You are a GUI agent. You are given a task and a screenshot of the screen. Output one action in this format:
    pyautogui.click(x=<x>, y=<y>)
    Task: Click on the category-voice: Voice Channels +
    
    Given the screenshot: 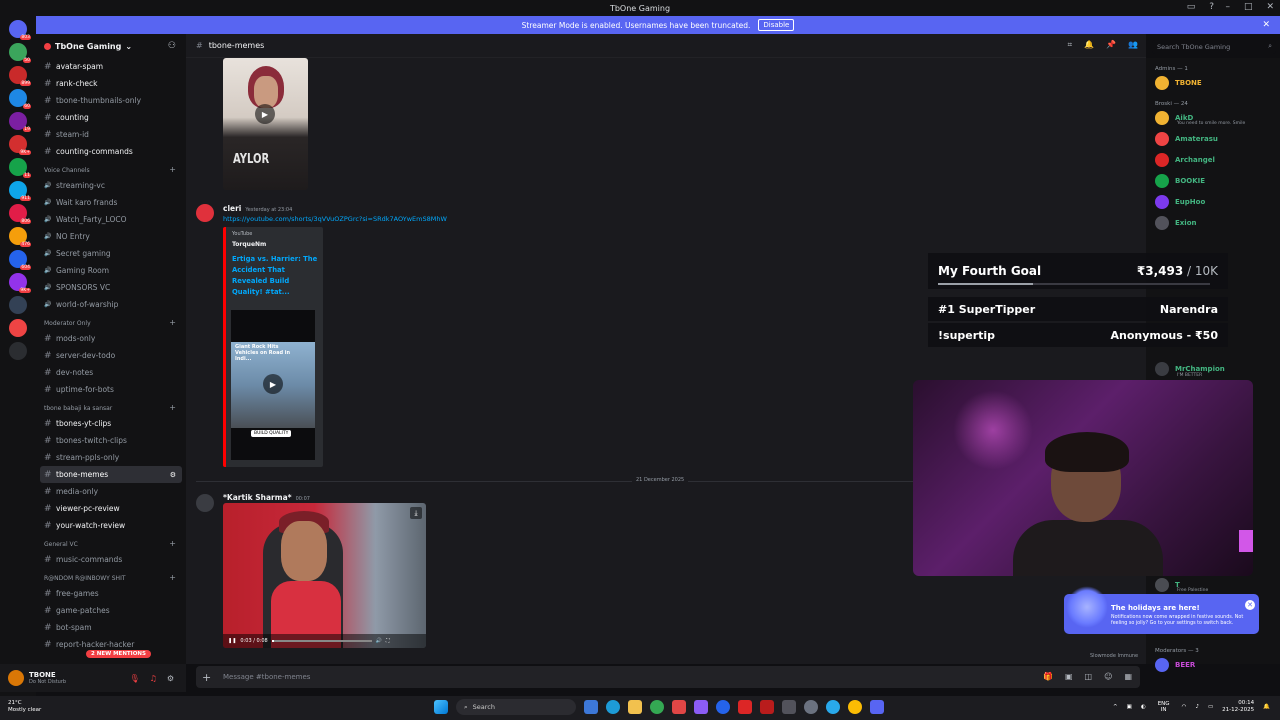 What is the action you would take?
    pyautogui.click(x=111, y=168)
    